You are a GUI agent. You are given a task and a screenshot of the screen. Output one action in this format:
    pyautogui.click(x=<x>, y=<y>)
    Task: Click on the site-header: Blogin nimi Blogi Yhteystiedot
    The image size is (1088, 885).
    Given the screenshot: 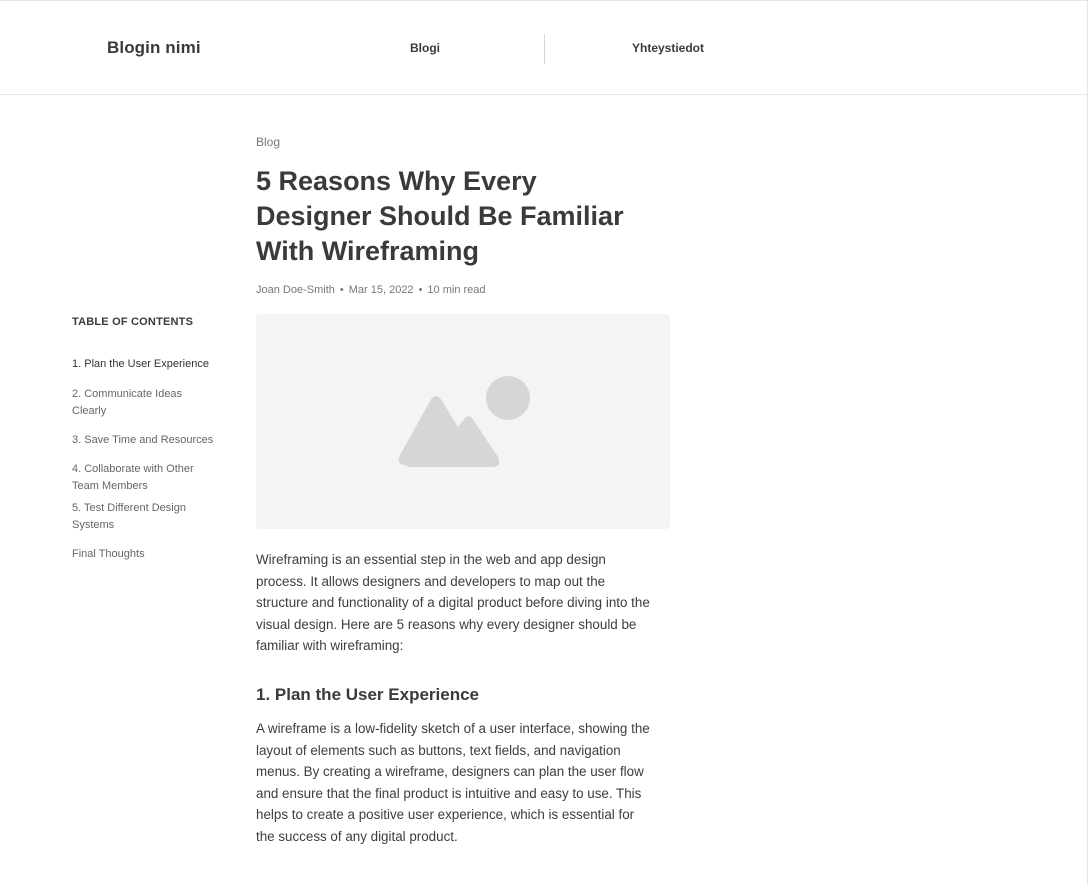 What is the action you would take?
    pyautogui.click(x=543, y=48)
    